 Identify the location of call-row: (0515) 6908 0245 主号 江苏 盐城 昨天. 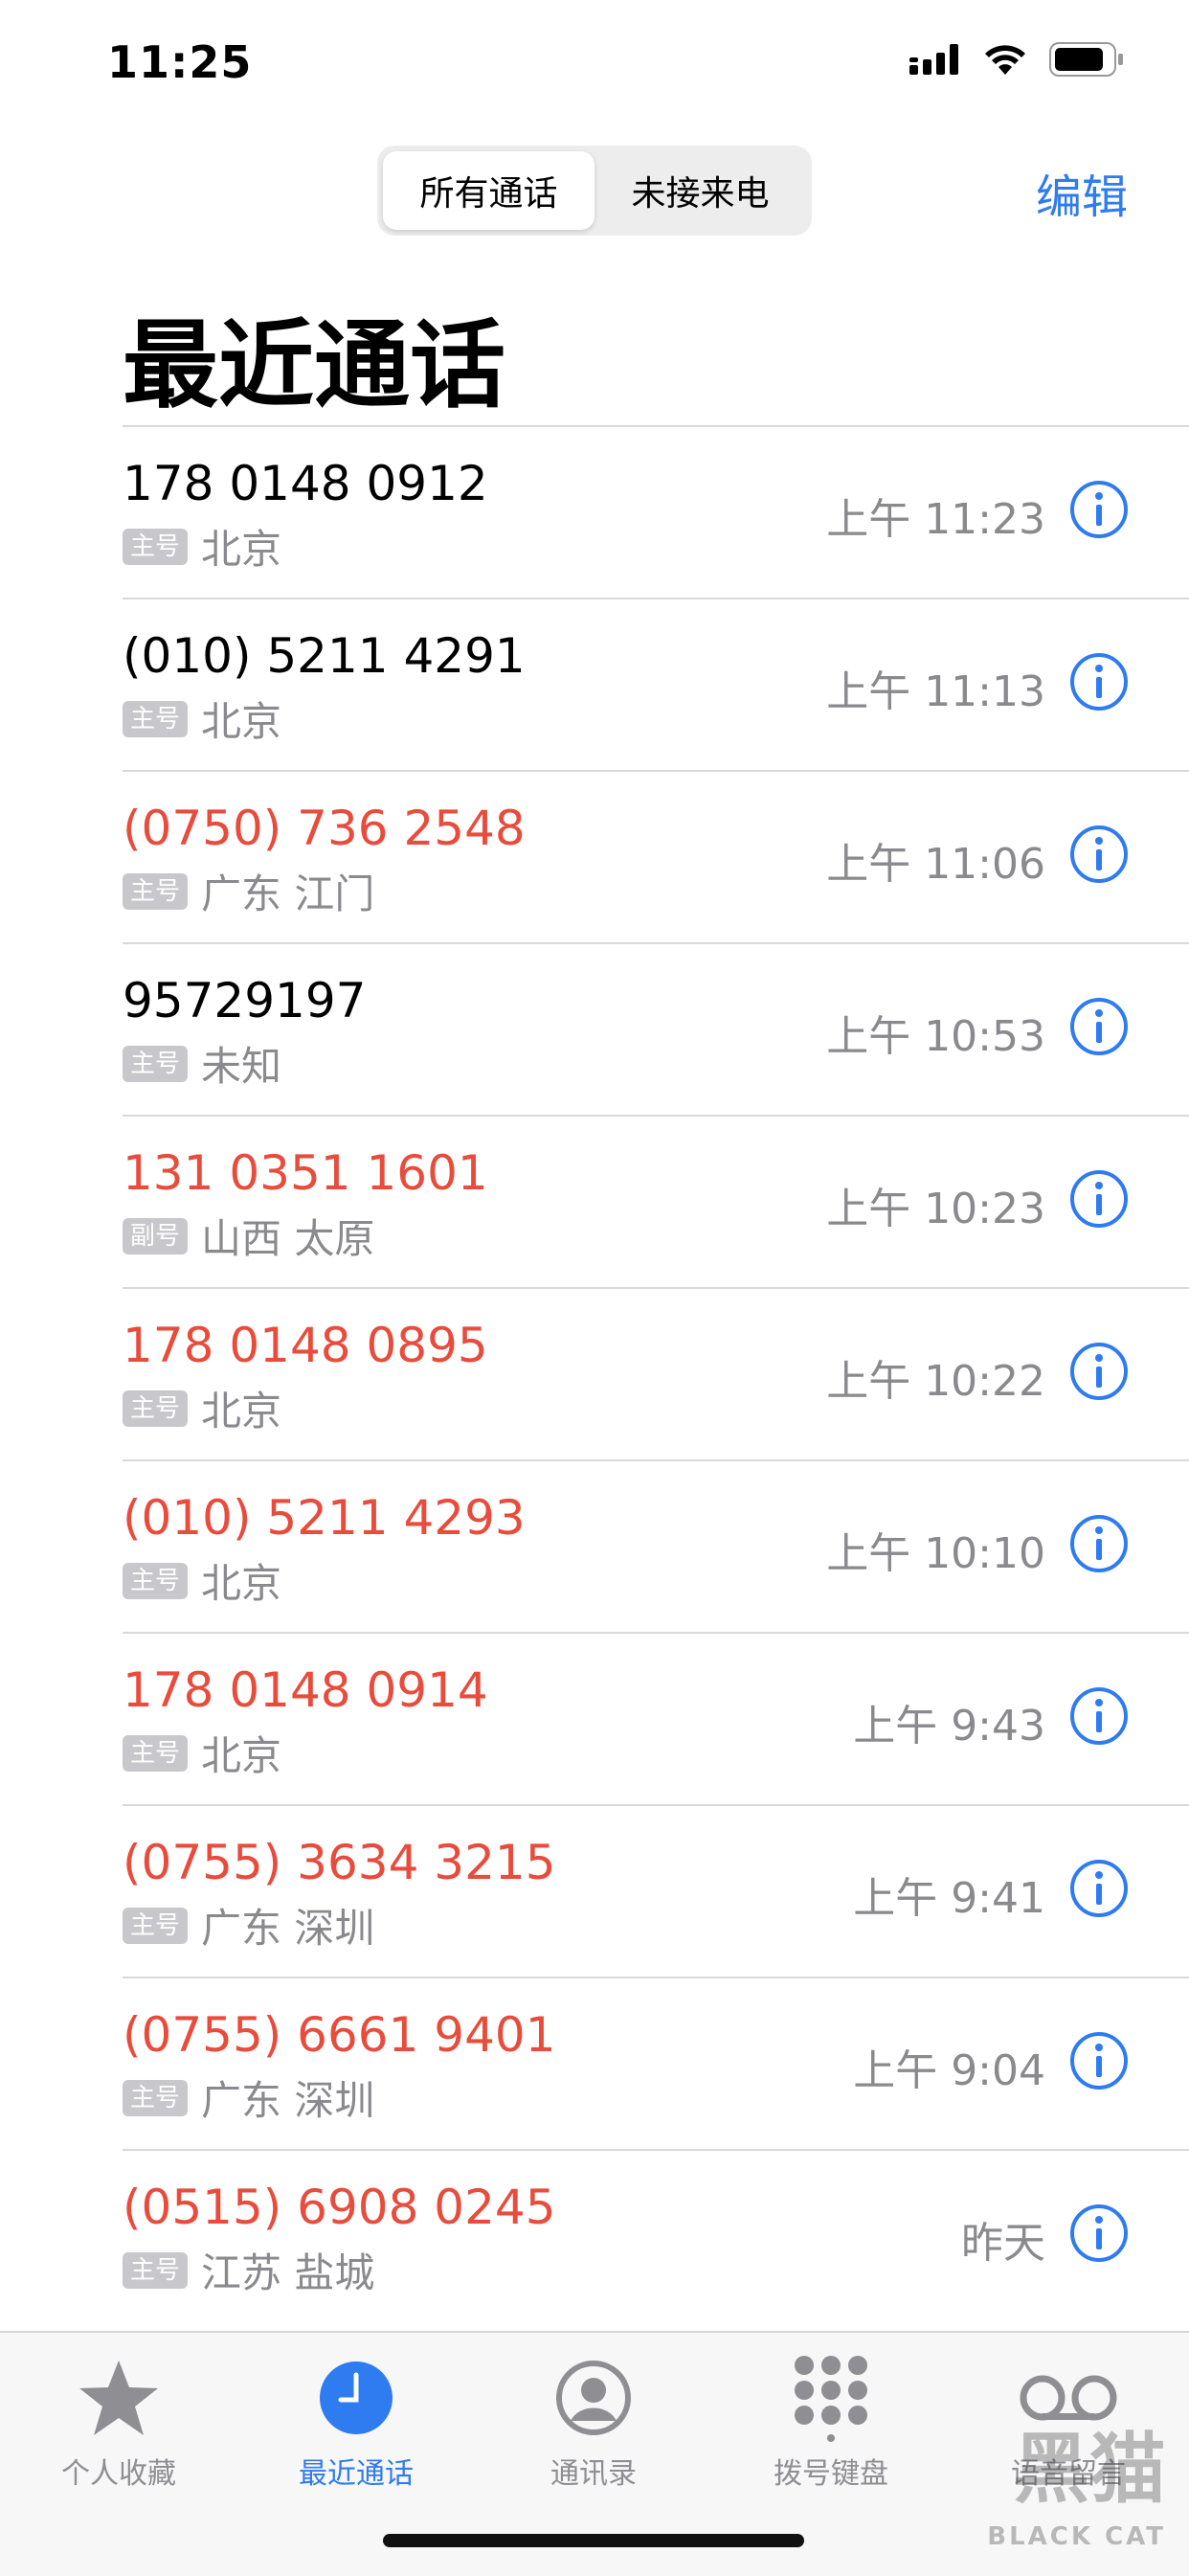
(656, 2235).